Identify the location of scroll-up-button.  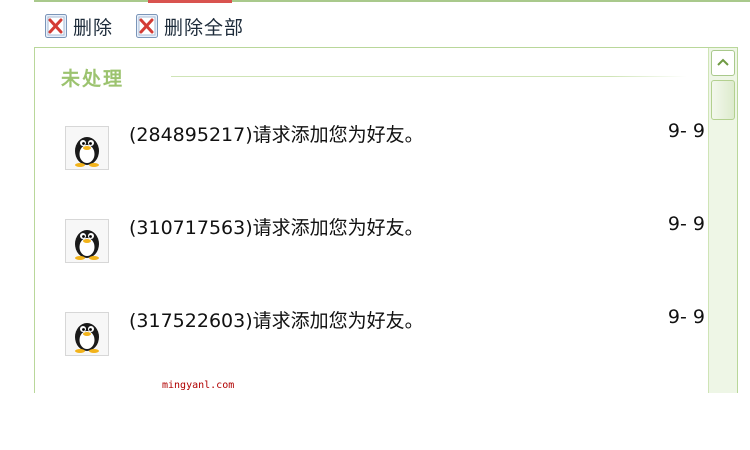
(723, 63).